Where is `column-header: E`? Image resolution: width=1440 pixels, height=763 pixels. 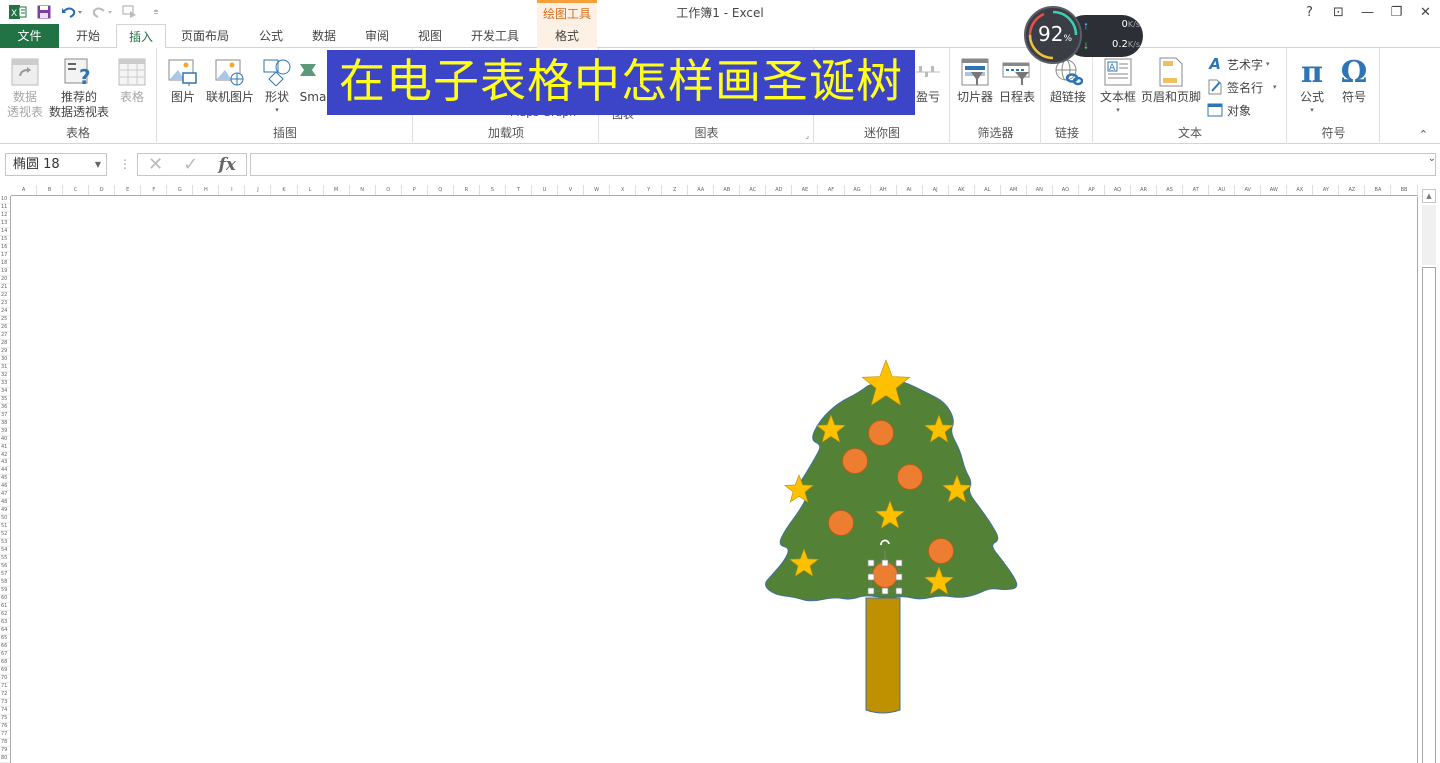 column-header: E is located at coordinates (128, 190).